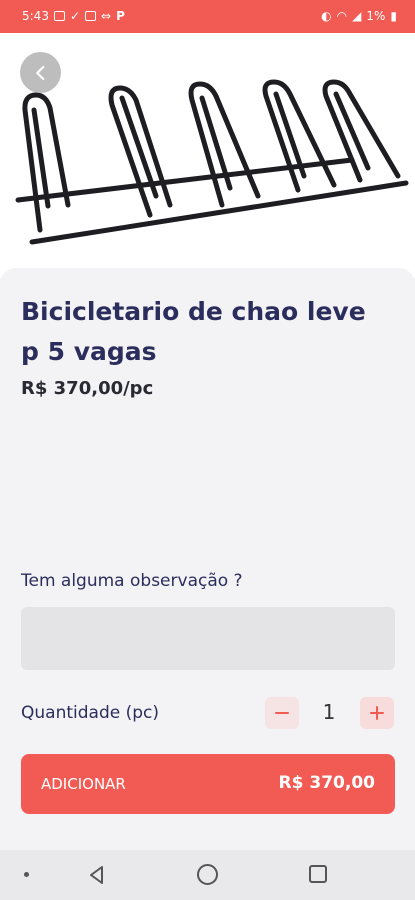 The image size is (415, 900). I want to click on minus-icon, so click(282, 713).